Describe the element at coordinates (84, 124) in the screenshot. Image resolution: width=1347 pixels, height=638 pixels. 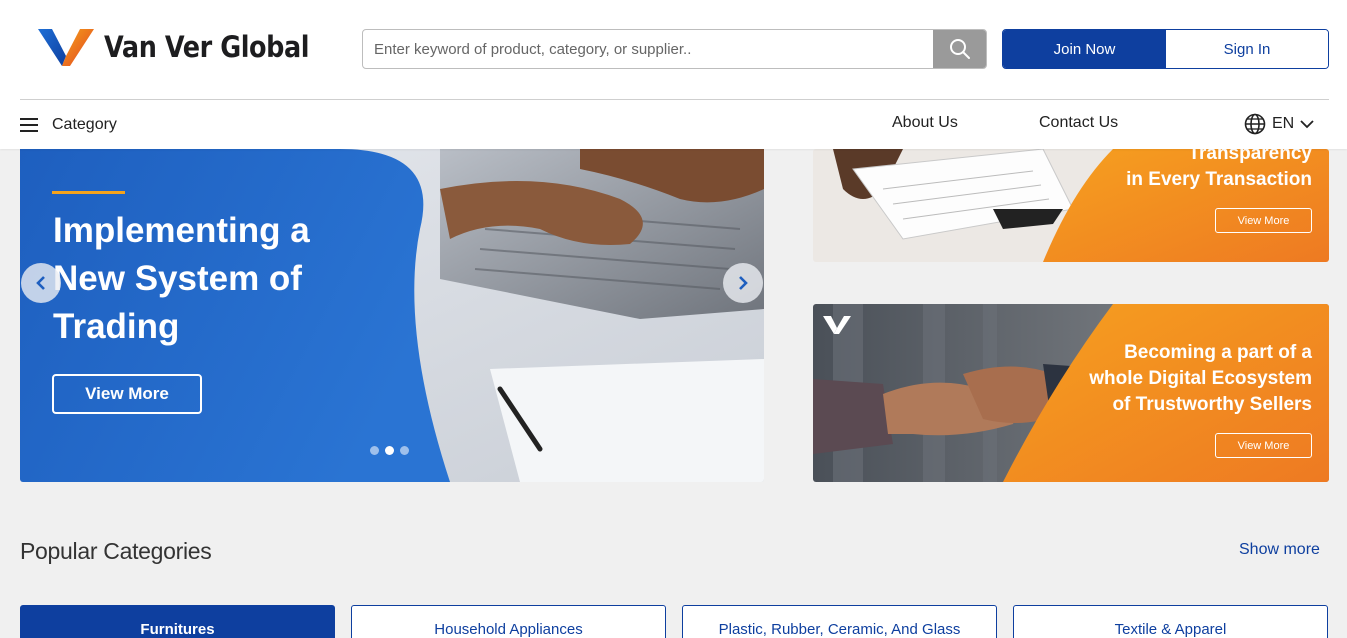
I see `category-label: Category` at that location.